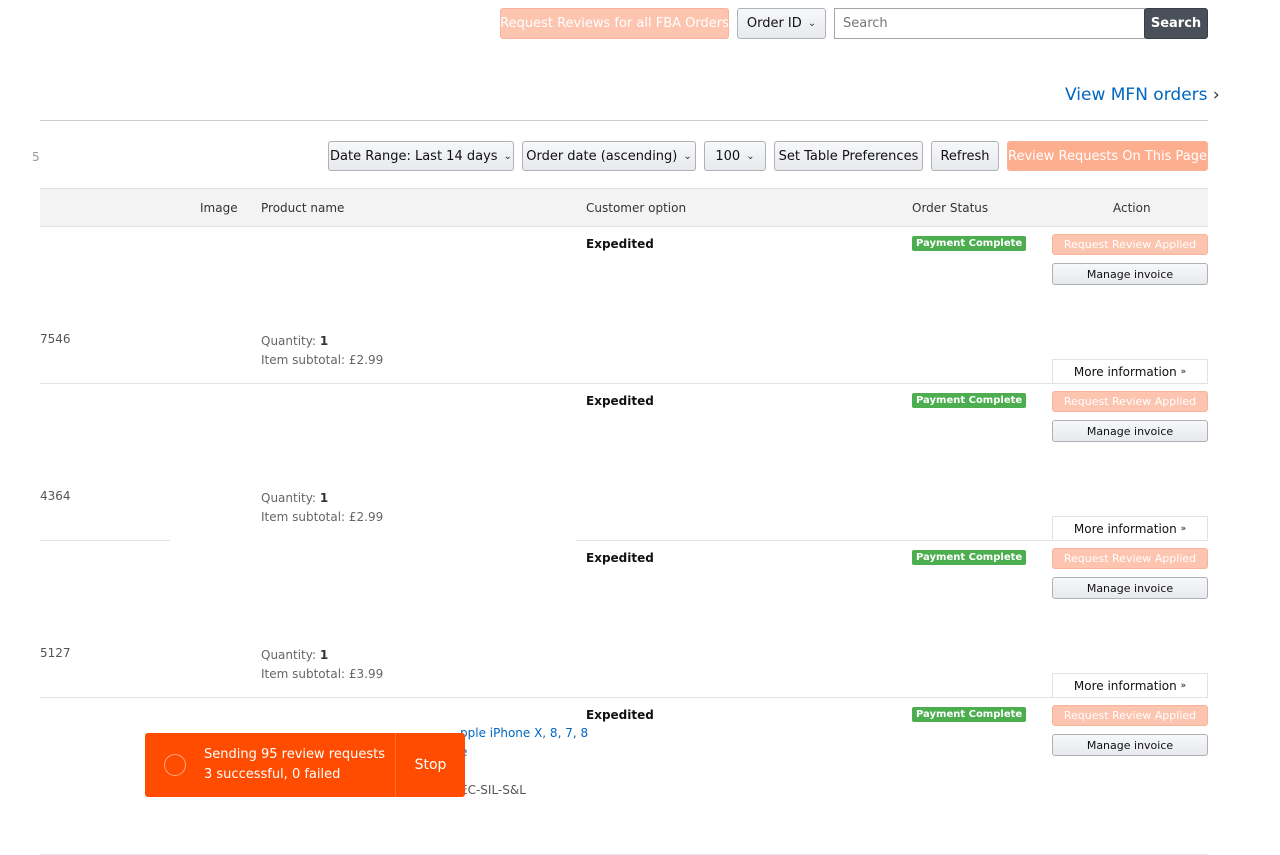 The height and width of the screenshot is (855, 1280). What do you see at coordinates (965, 156) in the screenshot?
I see `refresh-button: Refresh` at bounding box center [965, 156].